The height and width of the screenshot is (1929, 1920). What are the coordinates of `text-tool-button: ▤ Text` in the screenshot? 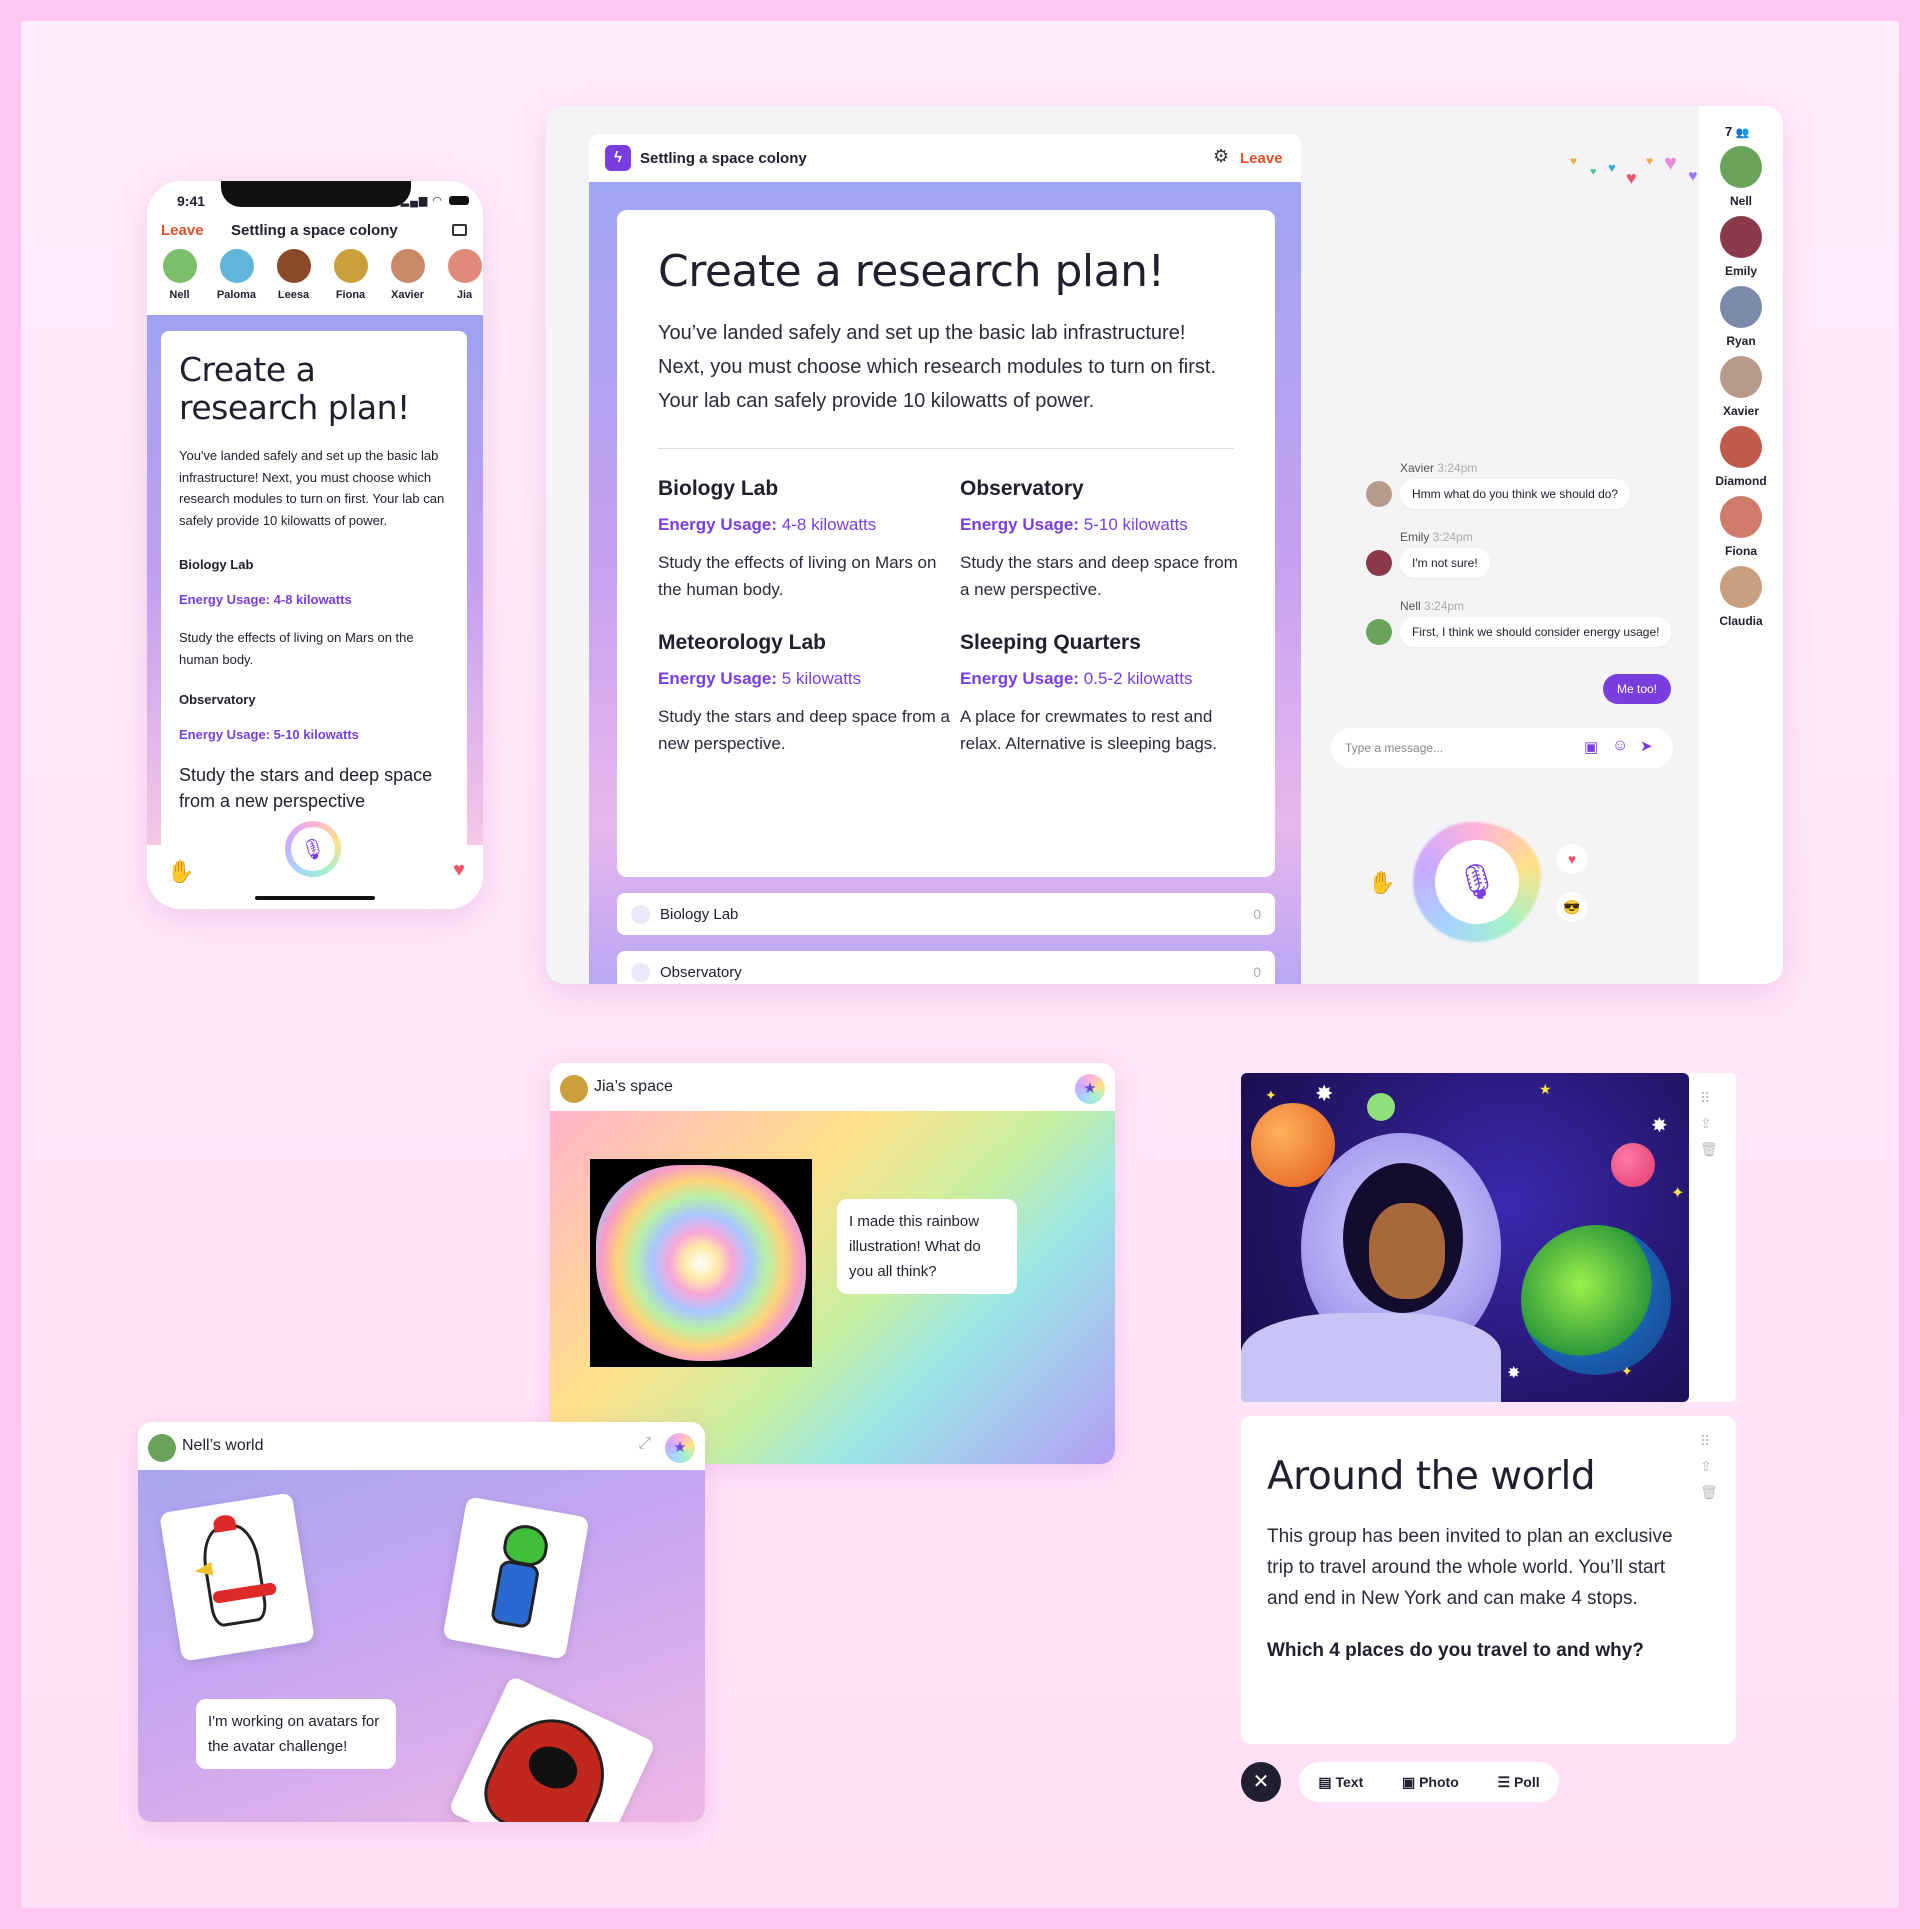 It's located at (1340, 1782).